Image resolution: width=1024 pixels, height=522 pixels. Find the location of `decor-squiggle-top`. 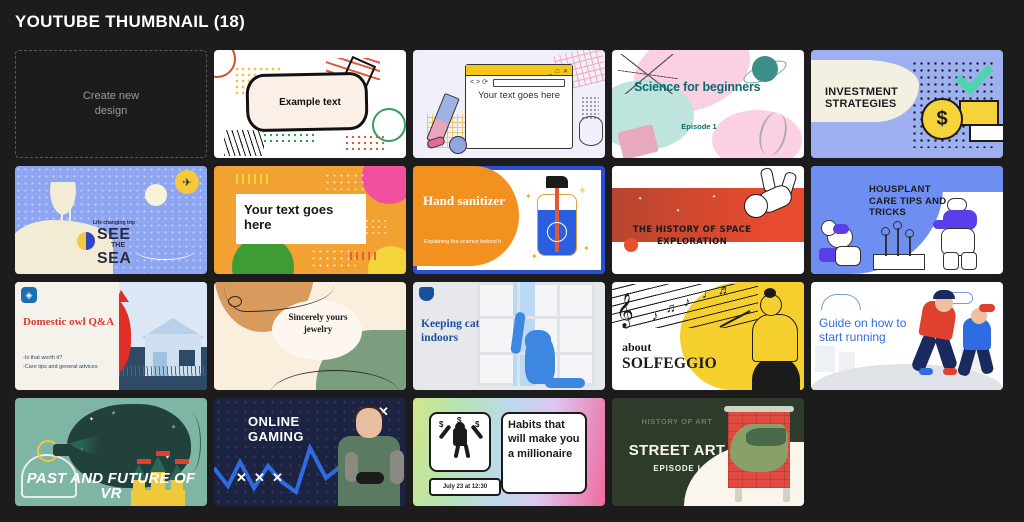

decor-squiggle-top is located at coordinates (250, 179).